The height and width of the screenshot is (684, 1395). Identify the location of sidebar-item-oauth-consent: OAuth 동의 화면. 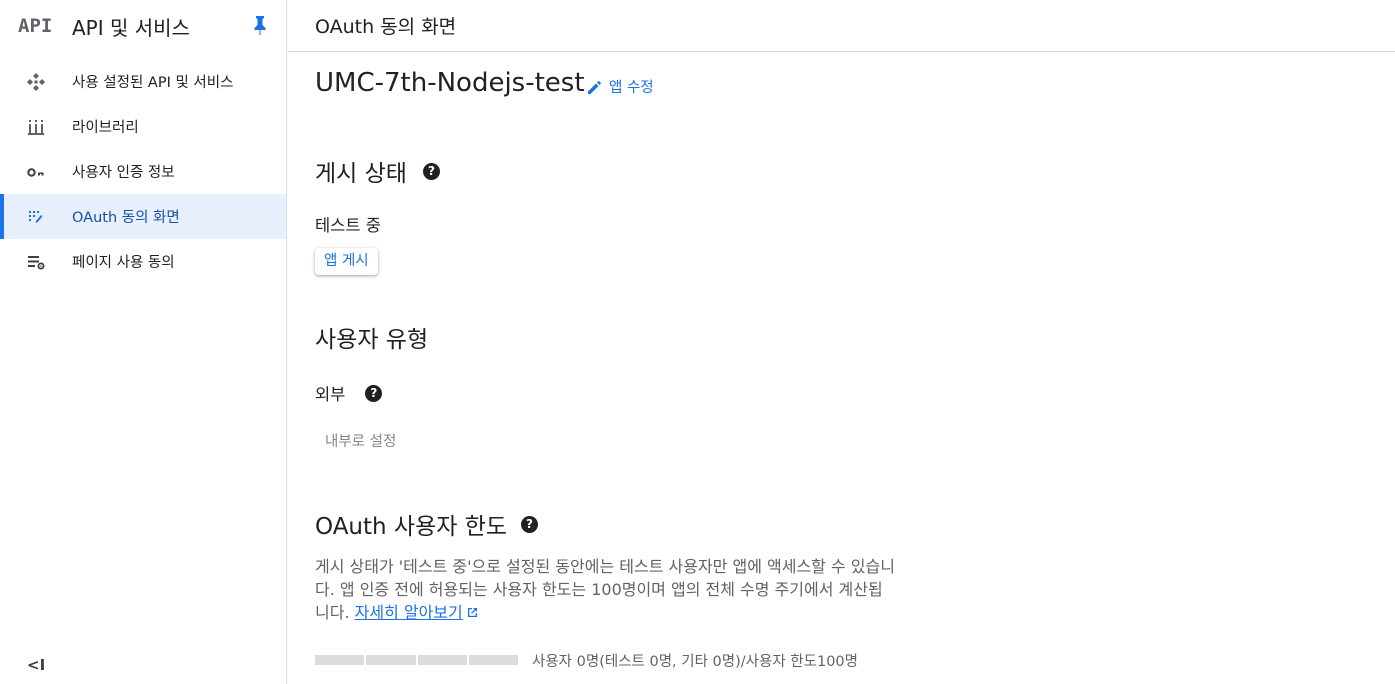
(143, 216).